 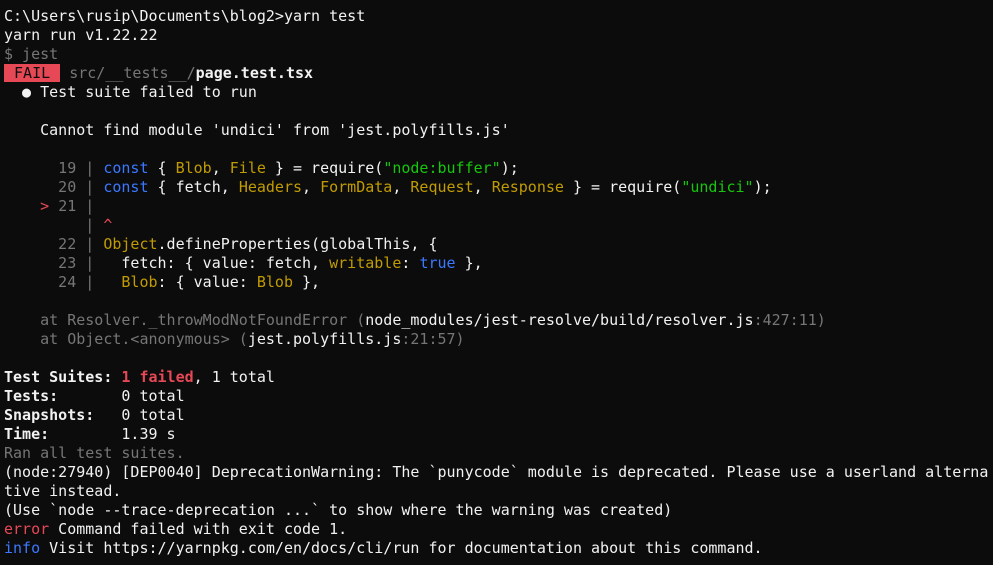 What do you see at coordinates (54, 168) in the screenshot?
I see `gutter: 19 |` at bounding box center [54, 168].